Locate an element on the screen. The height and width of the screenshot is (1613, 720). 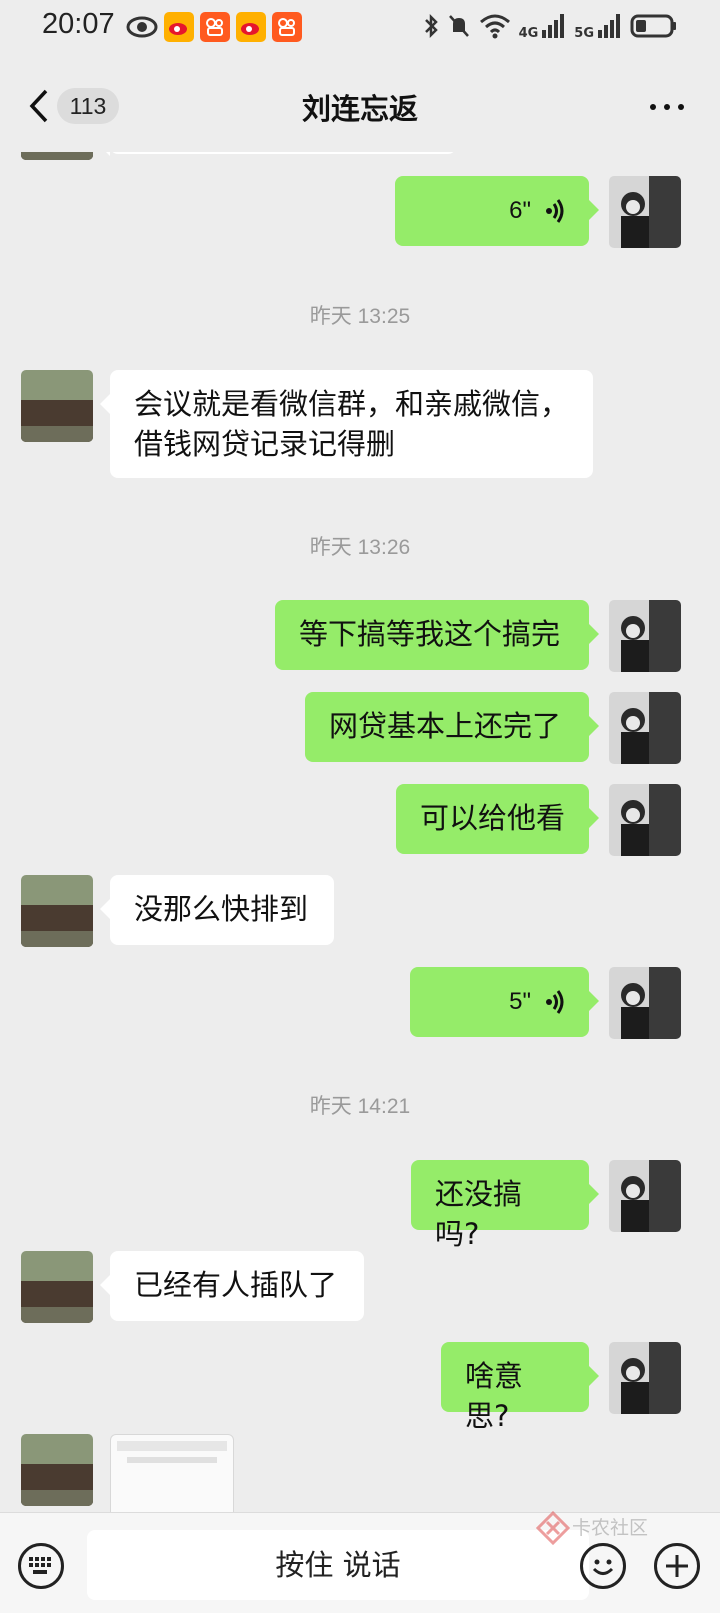
message-text-line: 借钱网贷记录记得删 is located at coordinates (265, 444).